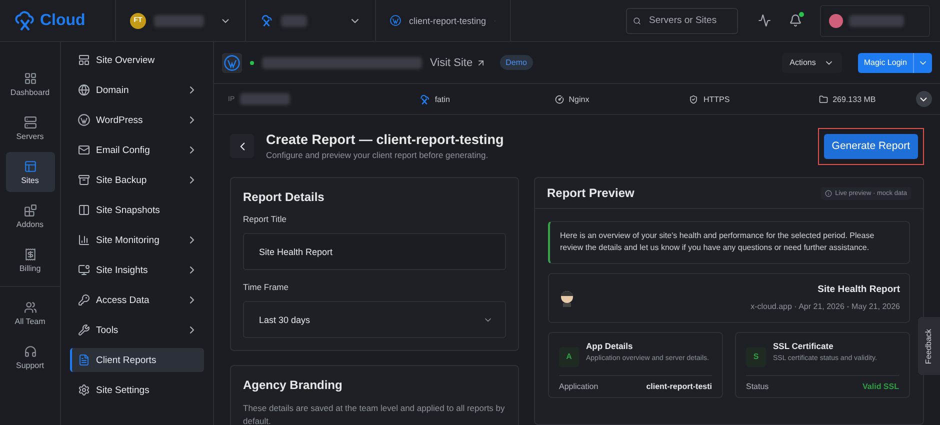 This screenshot has height=425, width=940. I want to click on rail-item: Support, so click(30, 357).